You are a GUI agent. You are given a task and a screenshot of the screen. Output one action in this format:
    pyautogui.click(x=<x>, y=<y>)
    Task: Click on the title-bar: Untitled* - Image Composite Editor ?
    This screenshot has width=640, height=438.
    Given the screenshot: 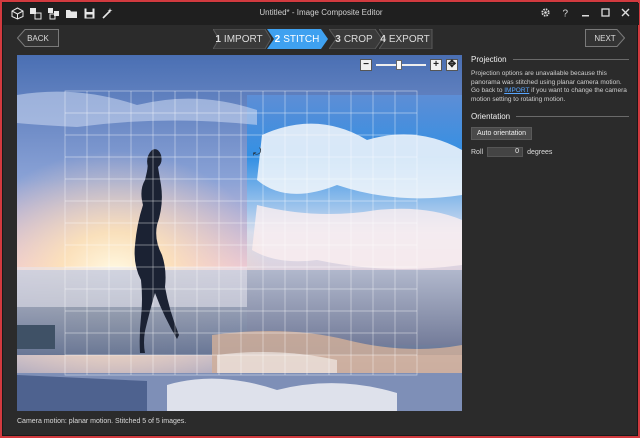 What is the action you would take?
    pyautogui.click(x=321, y=14)
    